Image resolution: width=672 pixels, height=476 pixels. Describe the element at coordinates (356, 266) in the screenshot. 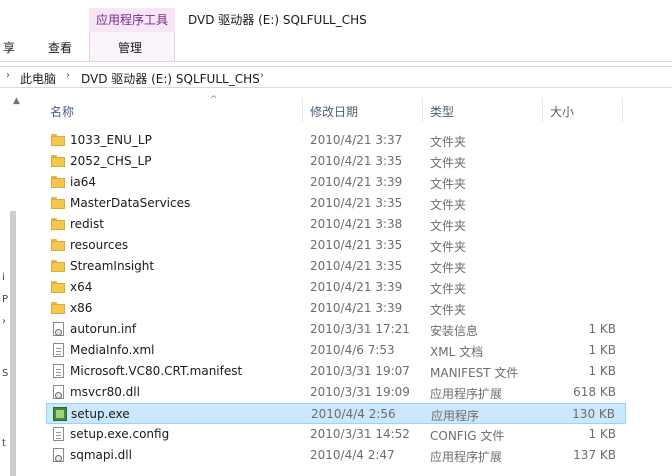

I see `file-date: 2010/4/21 3:35` at that location.